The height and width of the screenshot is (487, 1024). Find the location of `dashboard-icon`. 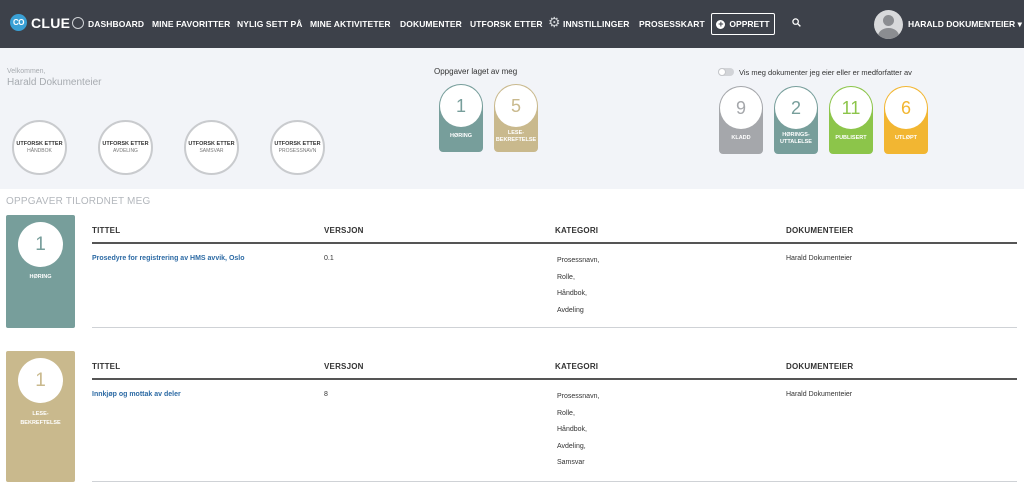

dashboard-icon is located at coordinates (78, 23).